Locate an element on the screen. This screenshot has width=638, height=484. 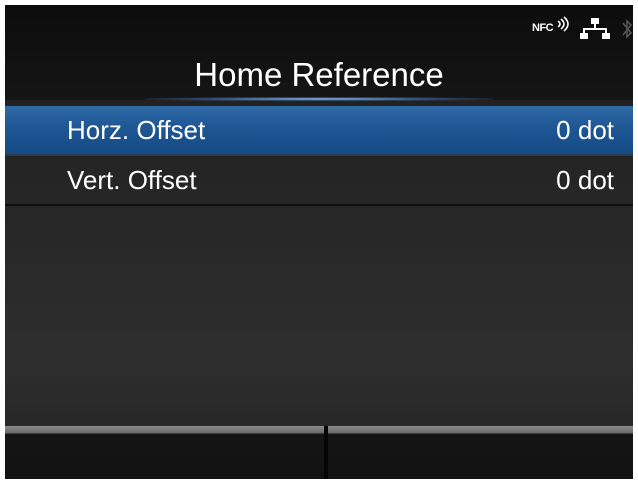
network-icon is located at coordinates (595, 28).